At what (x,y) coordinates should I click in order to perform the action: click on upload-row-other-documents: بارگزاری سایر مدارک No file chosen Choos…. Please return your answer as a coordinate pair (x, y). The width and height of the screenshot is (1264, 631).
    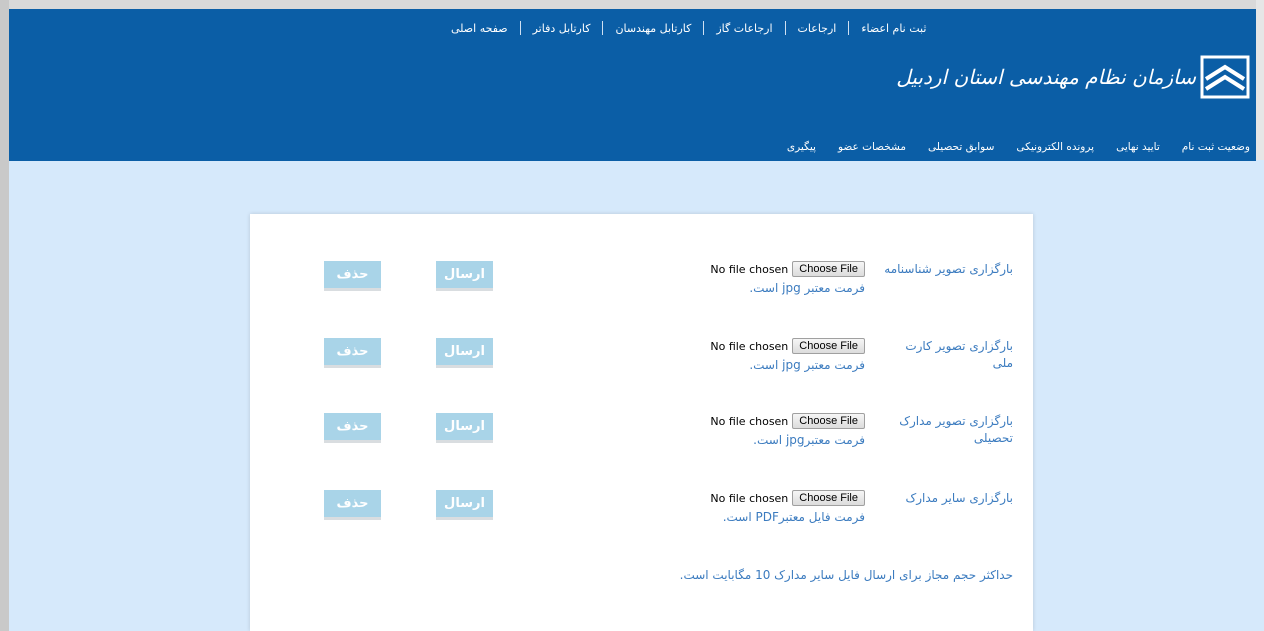
    Looking at the image, I should click on (641, 520).